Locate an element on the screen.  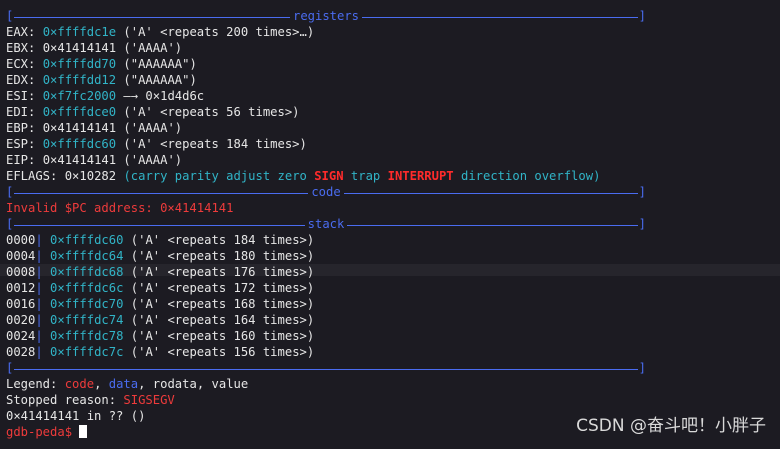
register-value: 0×f7fc2000 is located at coordinates (79, 96).